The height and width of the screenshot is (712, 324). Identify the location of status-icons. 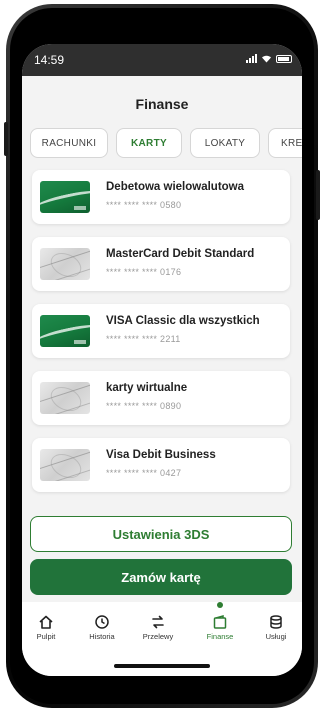
(269, 58).